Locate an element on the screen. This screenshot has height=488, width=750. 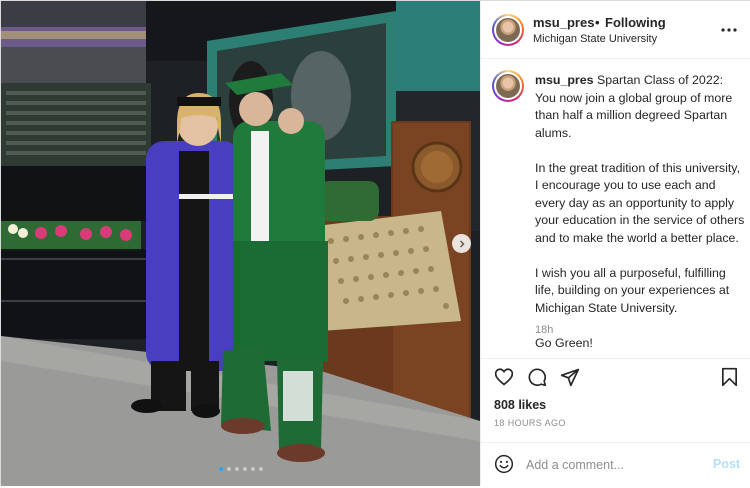
like-button is located at coordinates (504, 379).